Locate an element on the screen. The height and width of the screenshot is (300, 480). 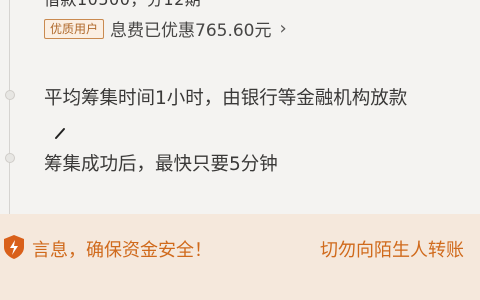
timeline-line is located at coordinates (9, 107).